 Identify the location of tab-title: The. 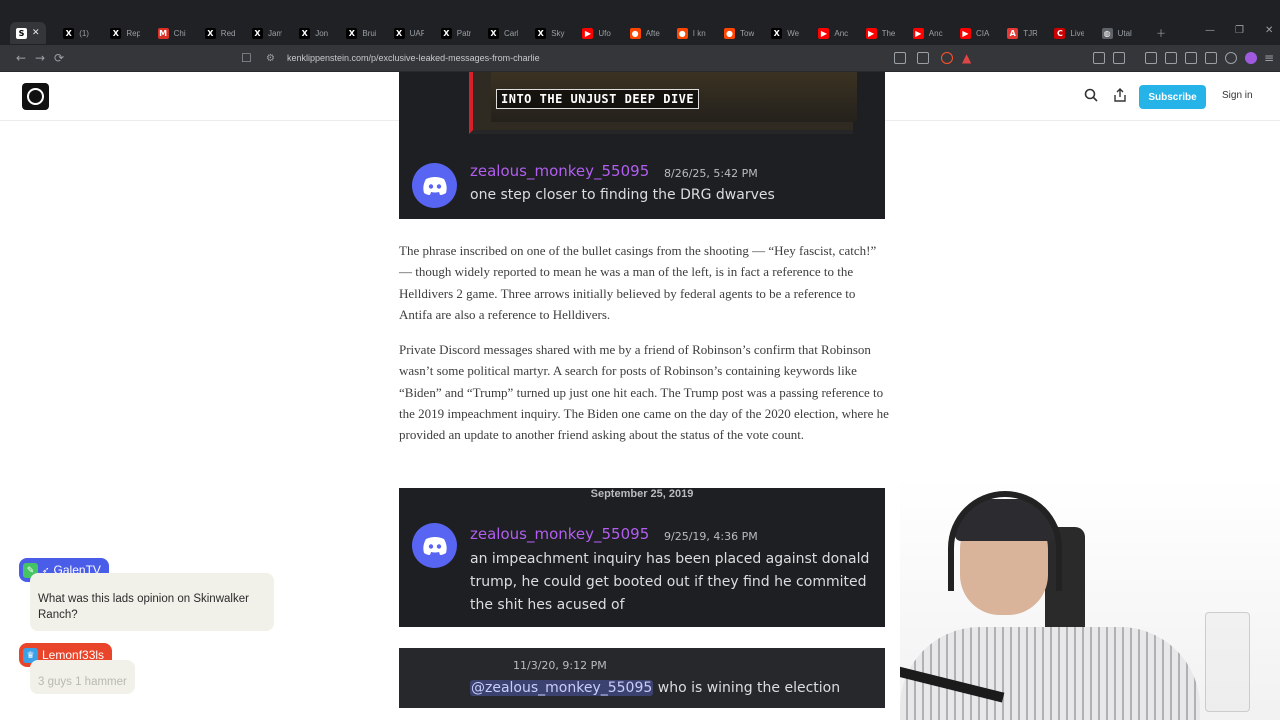
(888, 33).